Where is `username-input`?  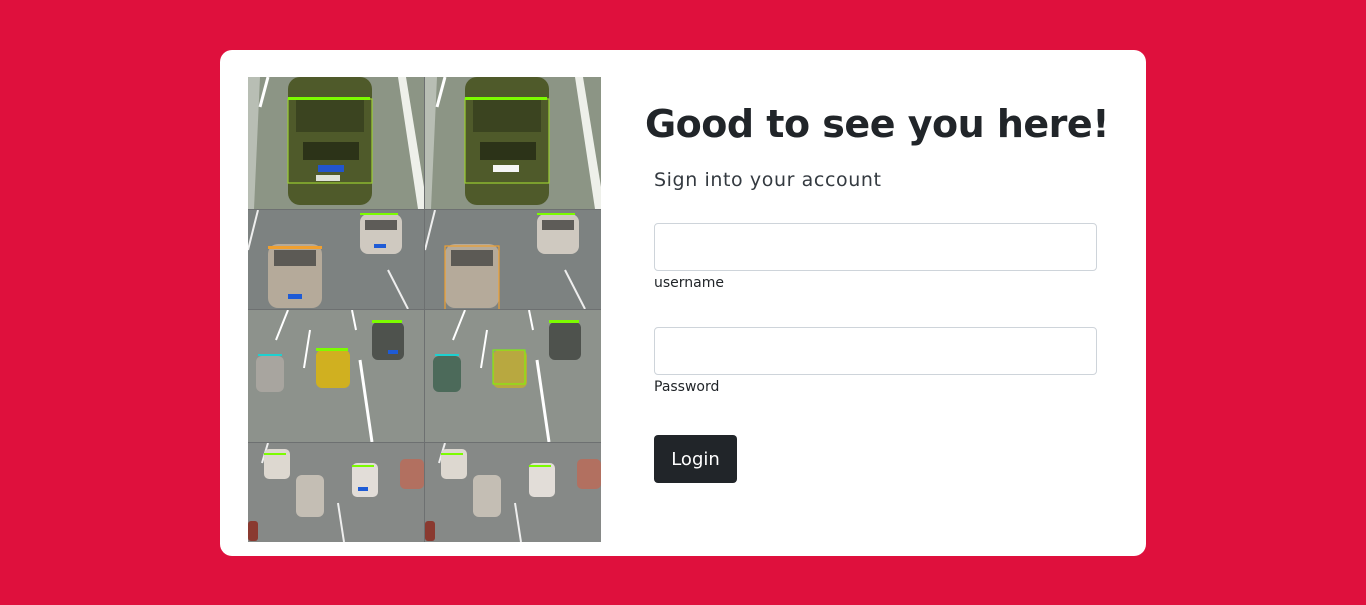 username-input is located at coordinates (875, 247).